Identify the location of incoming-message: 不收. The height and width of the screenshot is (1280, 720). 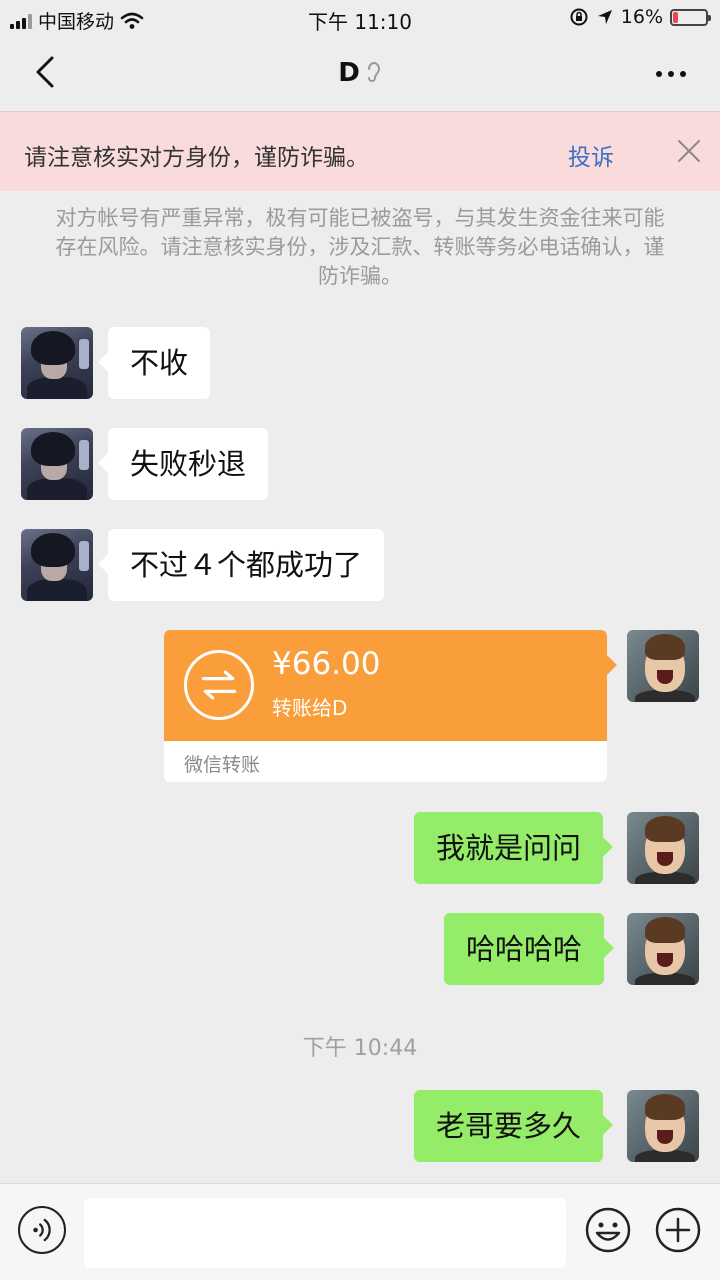
(159, 363).